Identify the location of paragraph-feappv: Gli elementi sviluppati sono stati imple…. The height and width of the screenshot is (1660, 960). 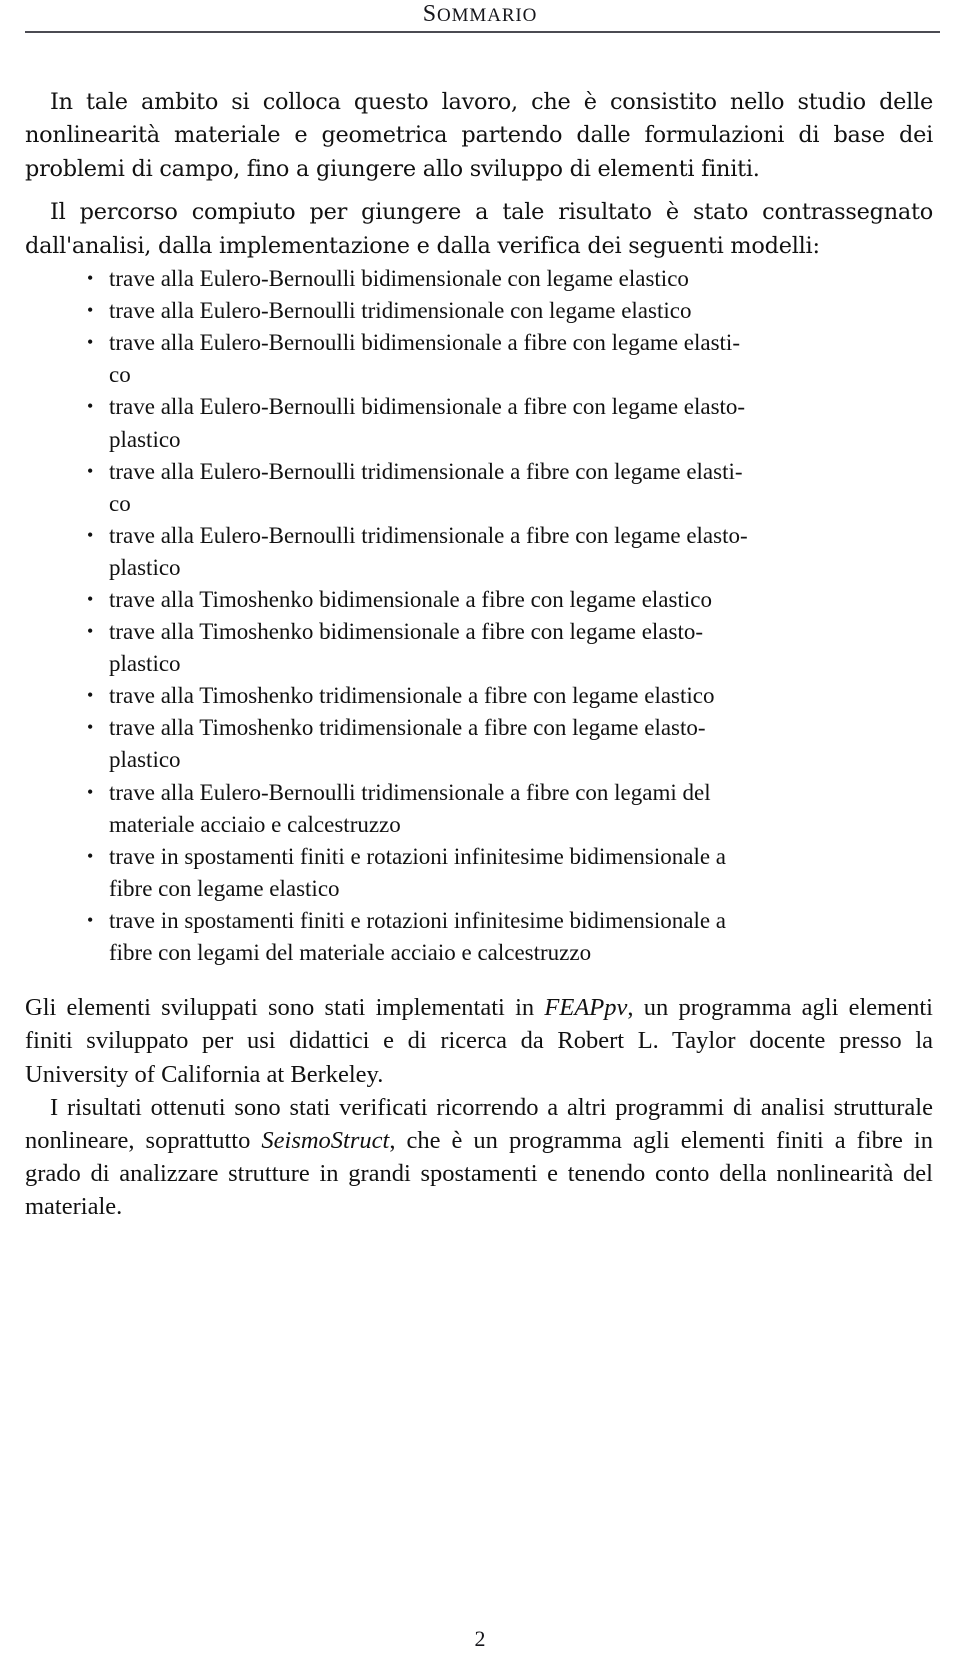
(479, 1041).